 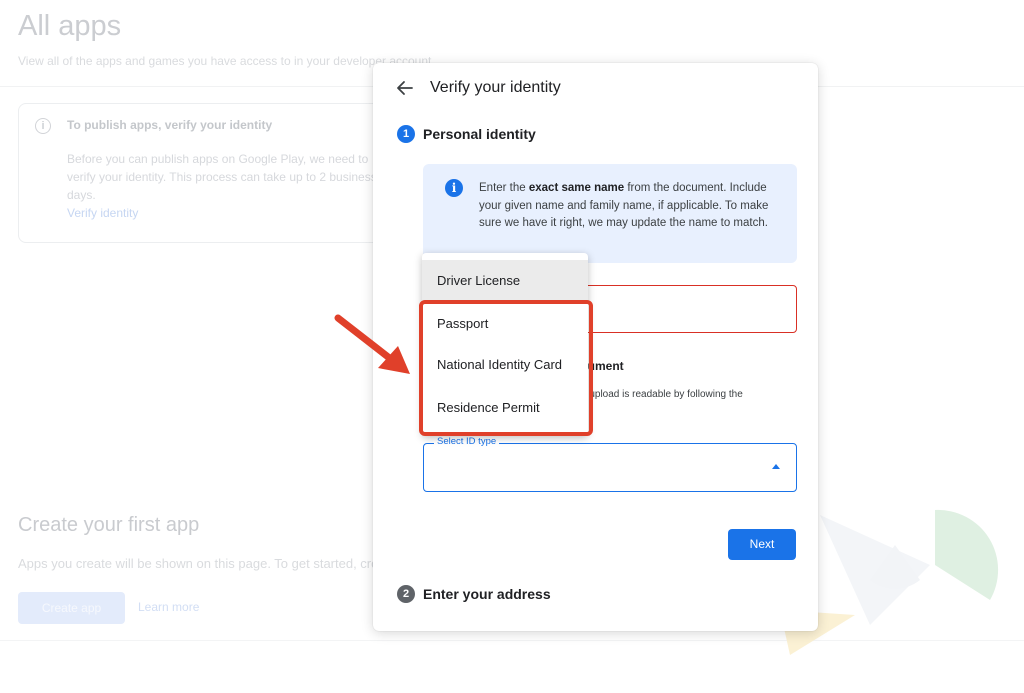 I want to click on info-icon: i, so click(x=454, y=188).